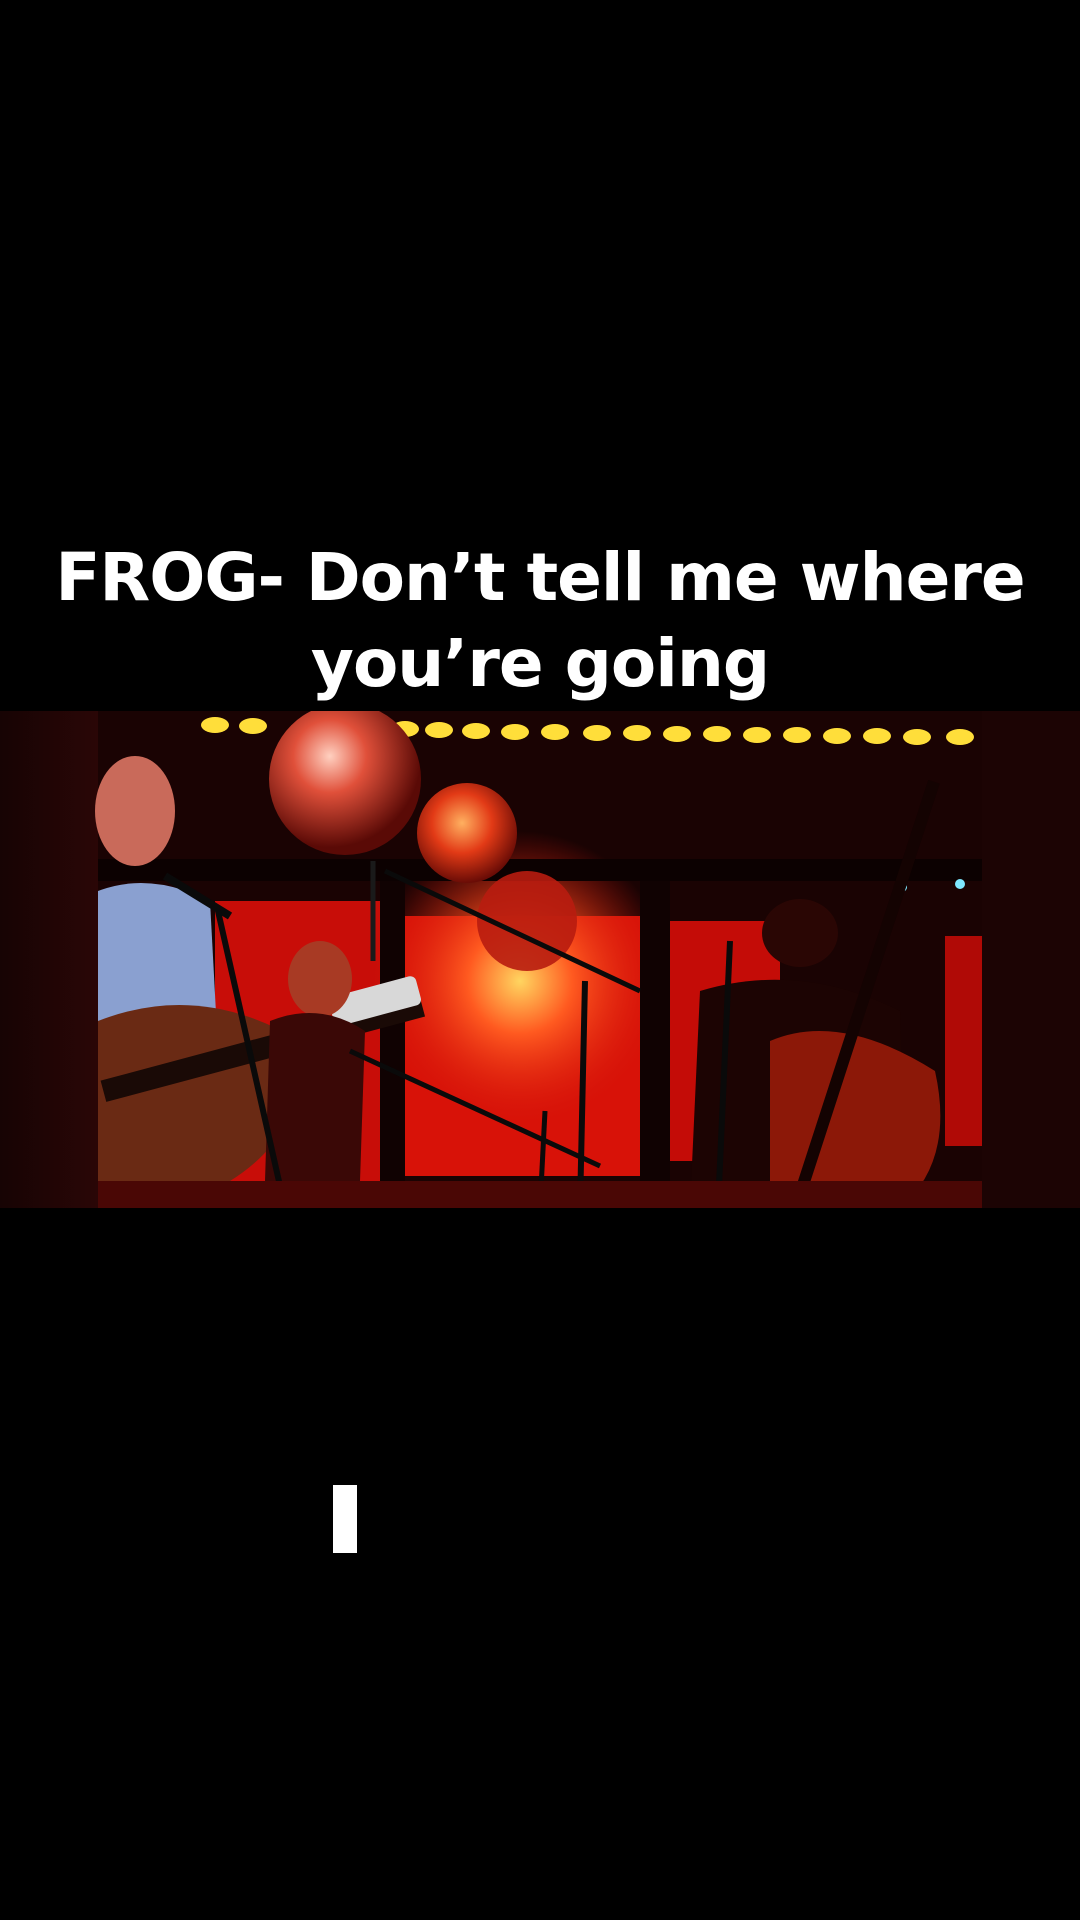 This screenshot has width=1080, height=1920. I want to click on text-cursor, so click(345, 1519).